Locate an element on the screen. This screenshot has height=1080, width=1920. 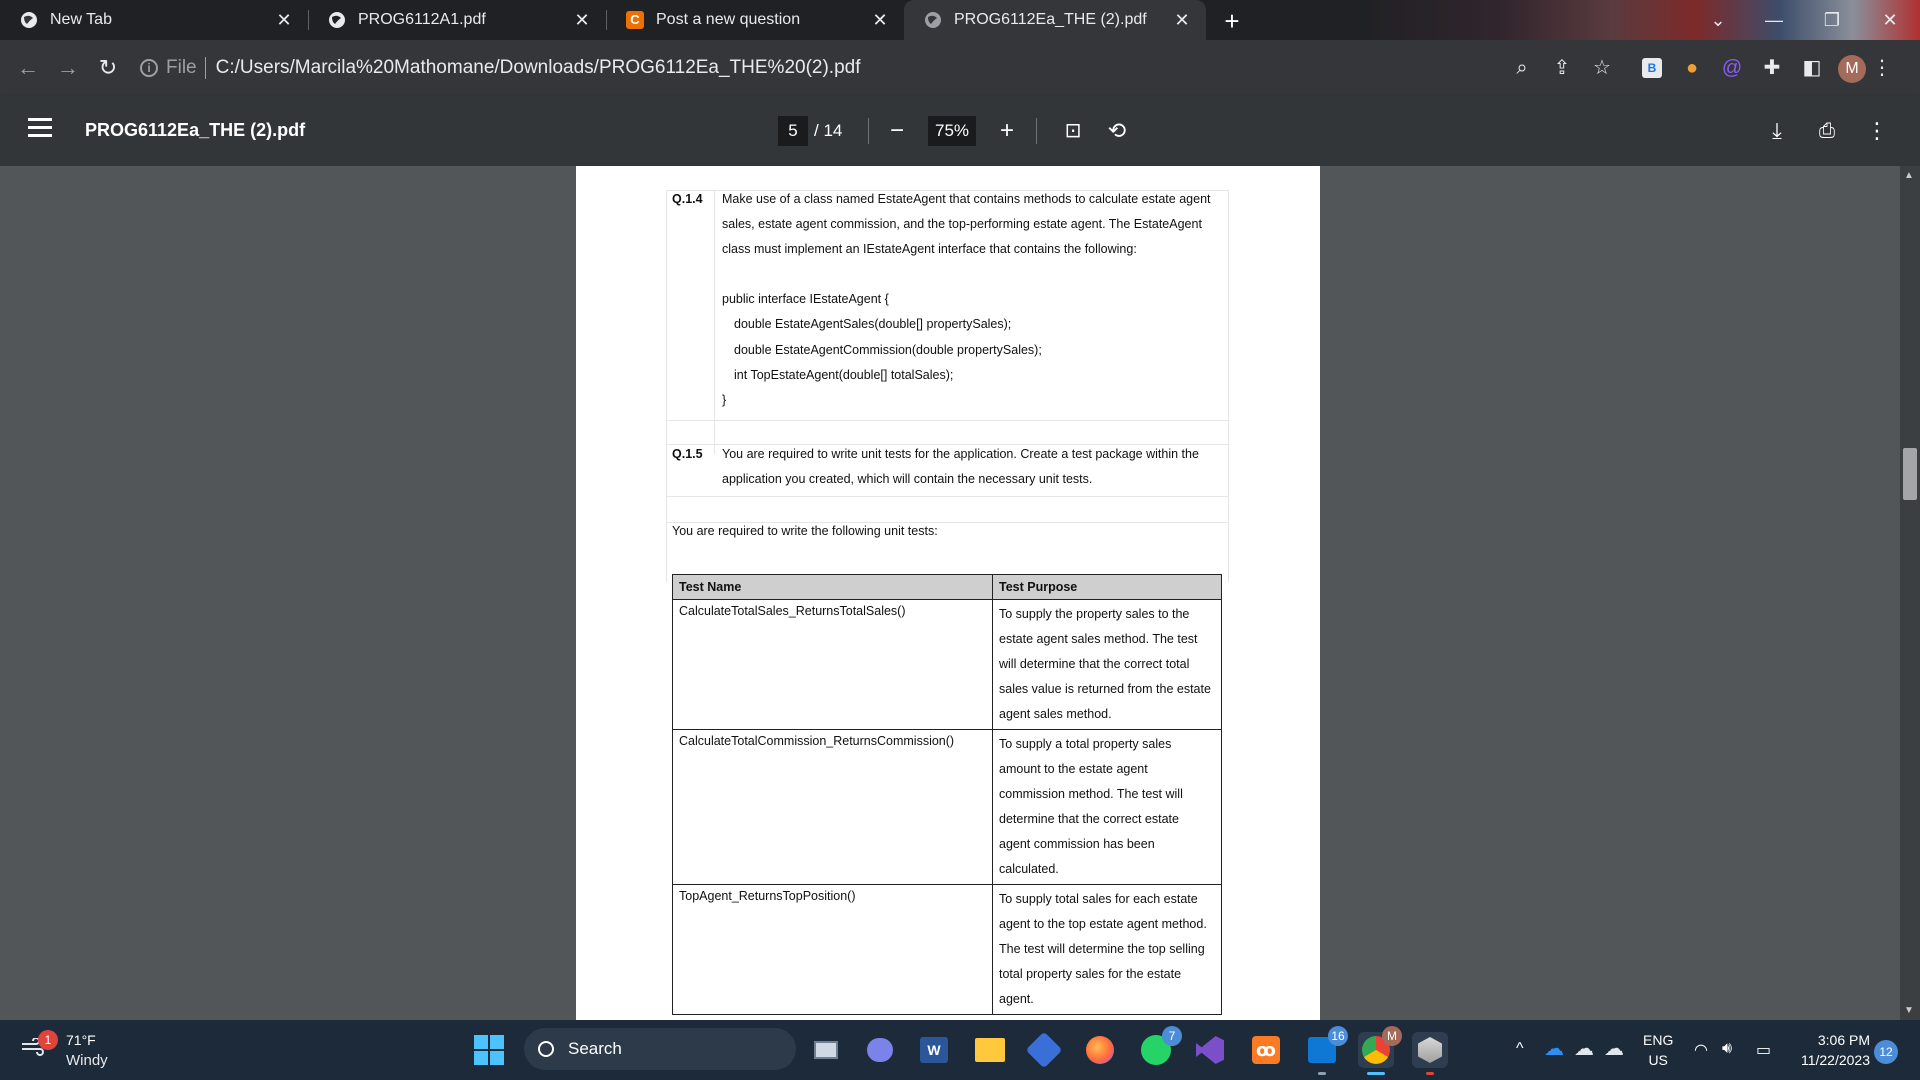
zoom-out-icon: − is located at coordinates (897, 131).